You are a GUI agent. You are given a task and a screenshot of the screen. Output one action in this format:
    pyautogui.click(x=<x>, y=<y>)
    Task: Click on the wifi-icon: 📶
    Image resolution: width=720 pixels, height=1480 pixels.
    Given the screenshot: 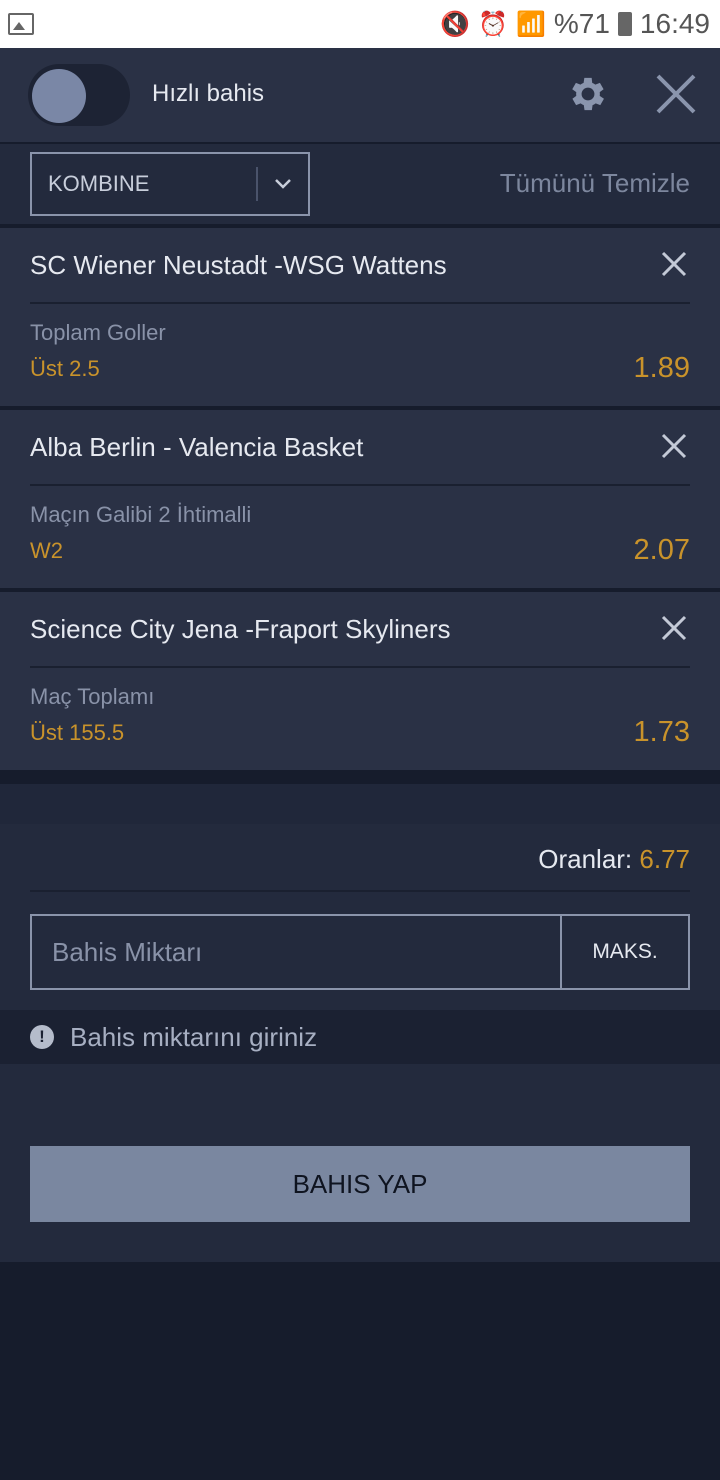 What is the action you would take?
    pyautogui.click(x=530, y=24)
    